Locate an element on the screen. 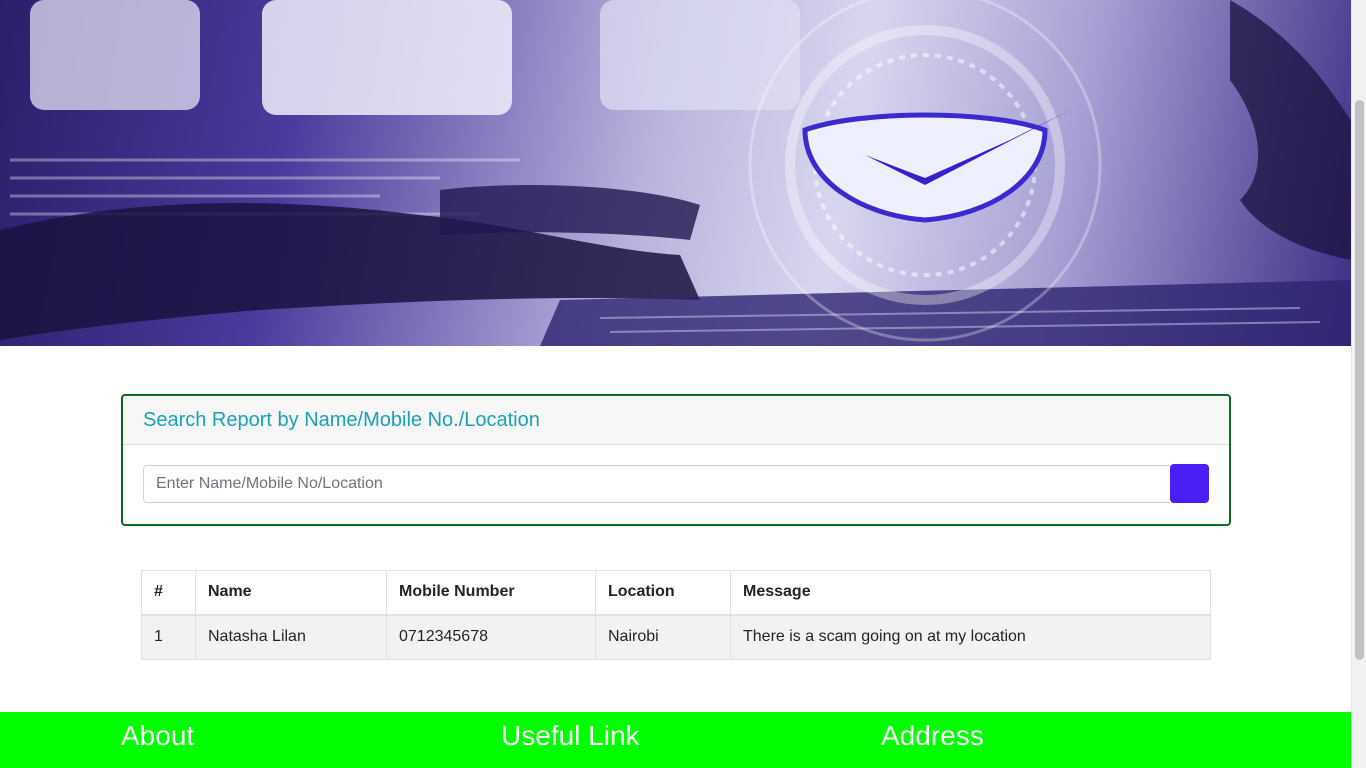  footer-address-heading: Address is located at coordinates (932, 735).